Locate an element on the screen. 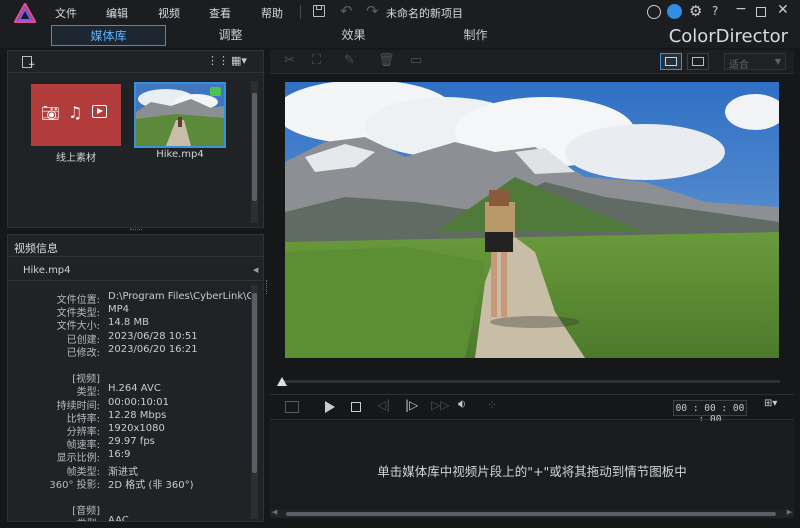 This screenshot has width=800, height=528. maximize-icon is located at coordinates (761, 12).